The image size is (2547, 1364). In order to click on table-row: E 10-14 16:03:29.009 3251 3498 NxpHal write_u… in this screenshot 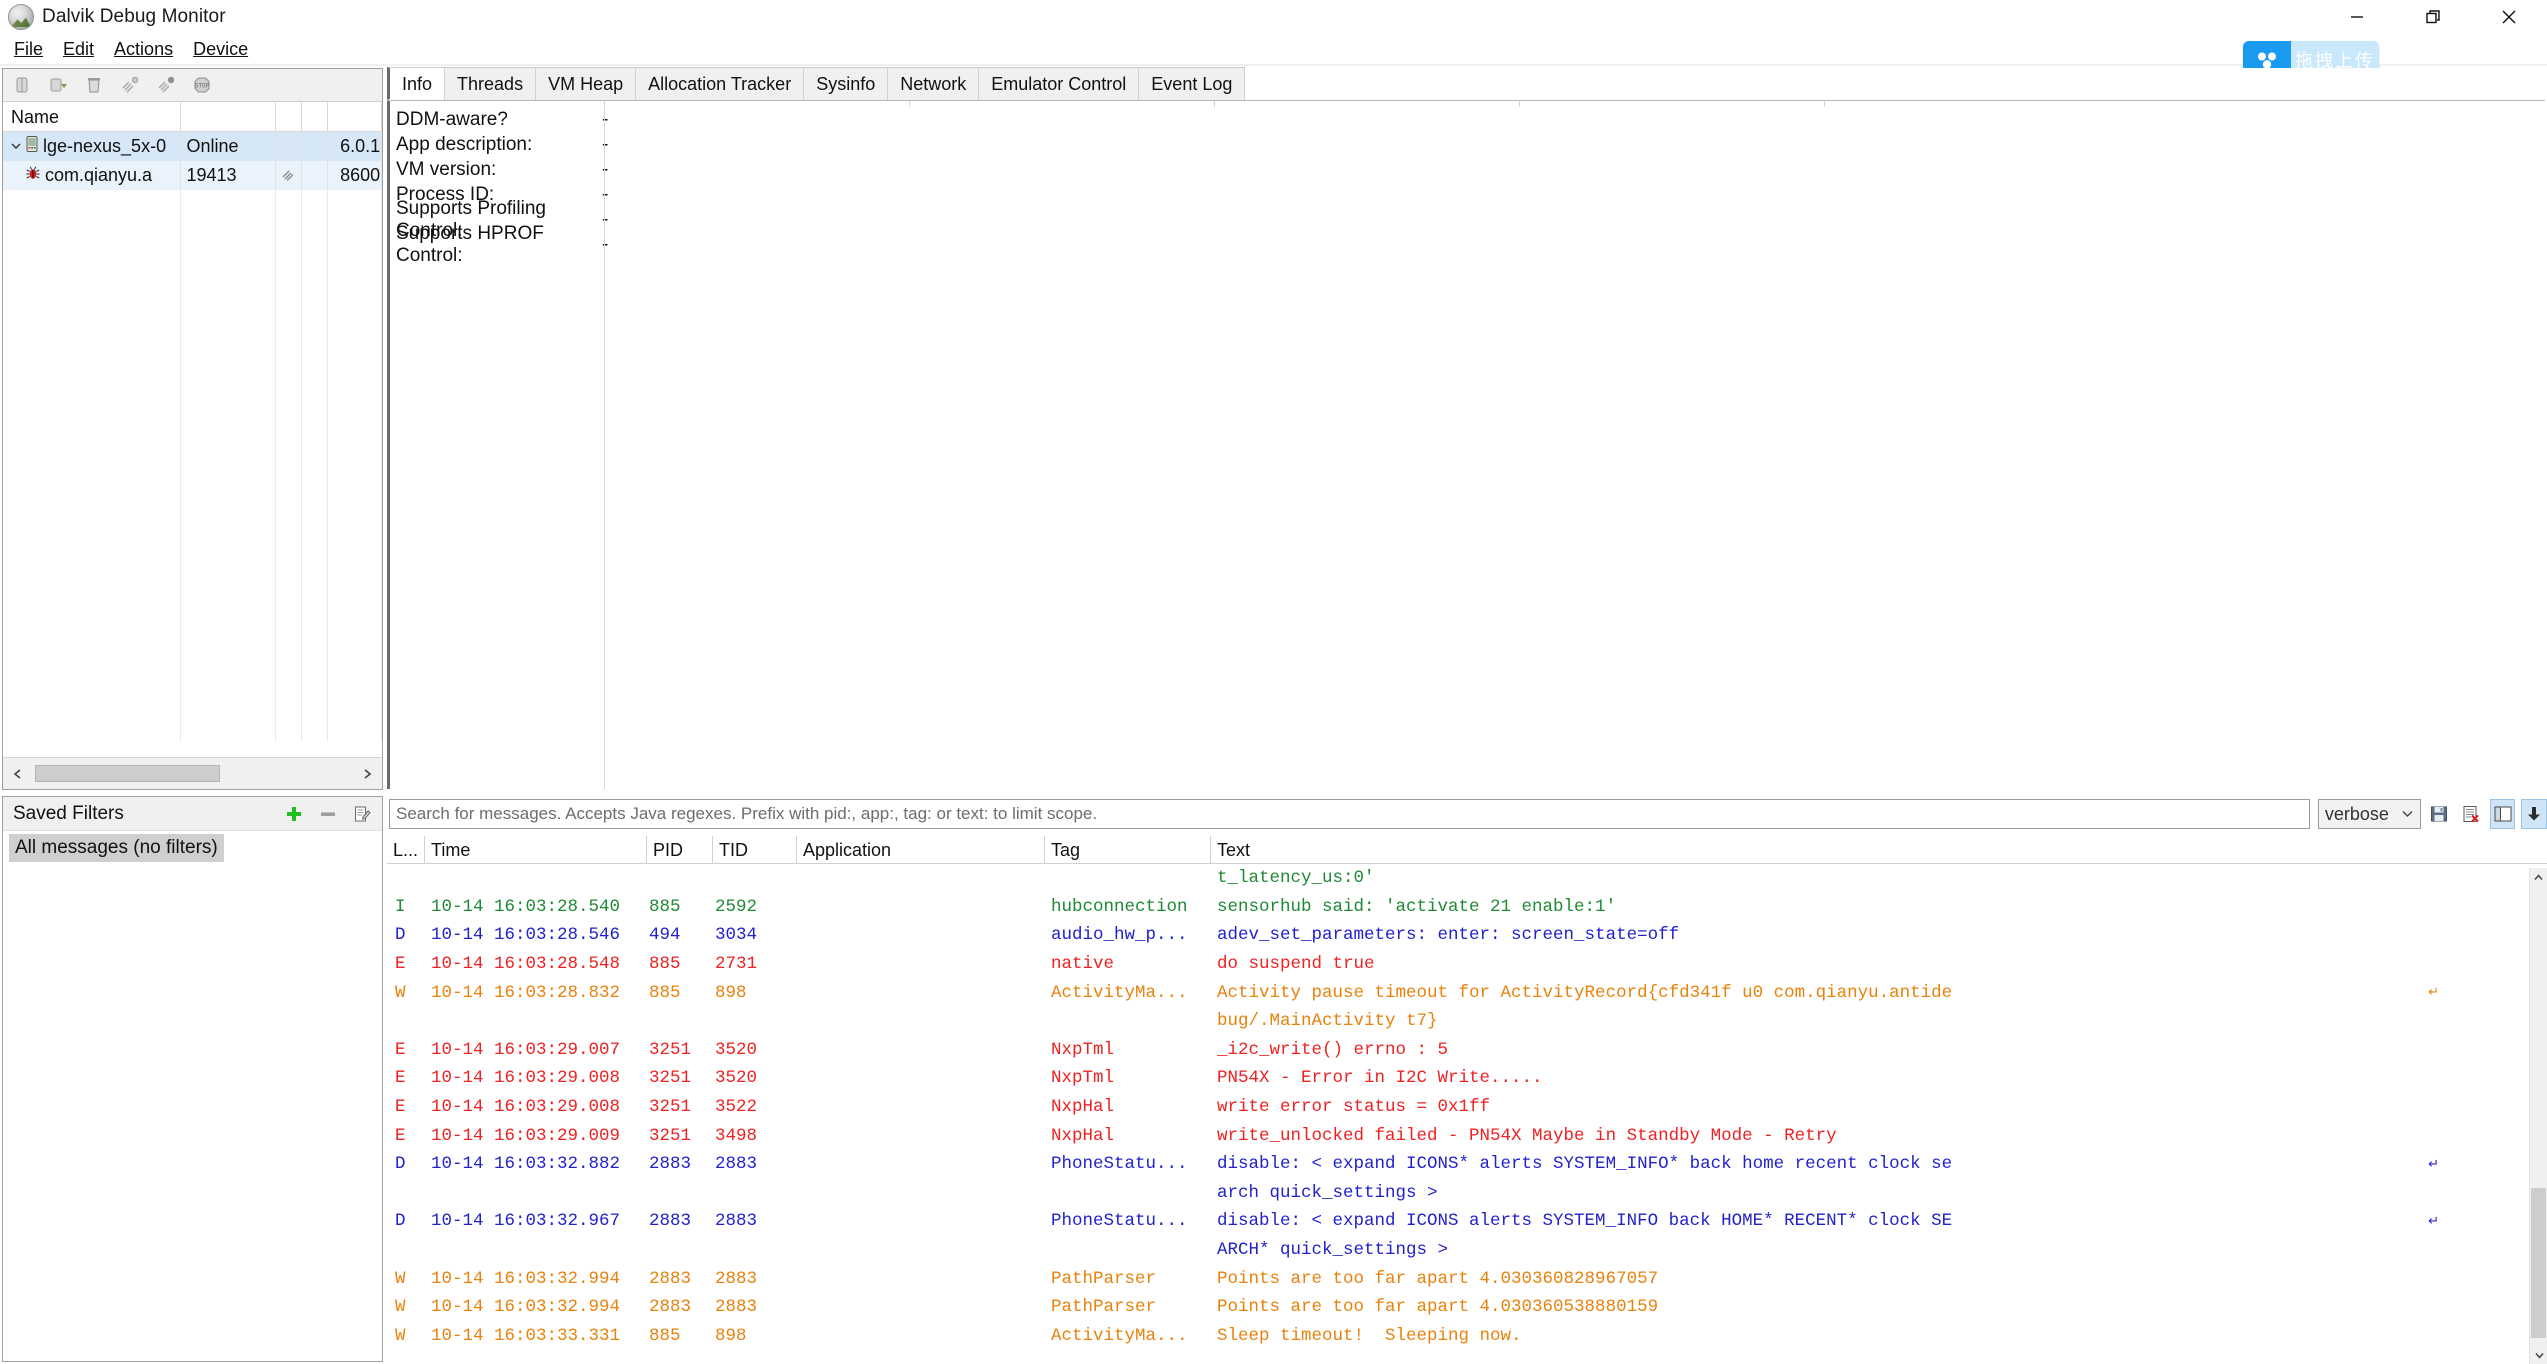, I will do `click(1467, 1135)`.